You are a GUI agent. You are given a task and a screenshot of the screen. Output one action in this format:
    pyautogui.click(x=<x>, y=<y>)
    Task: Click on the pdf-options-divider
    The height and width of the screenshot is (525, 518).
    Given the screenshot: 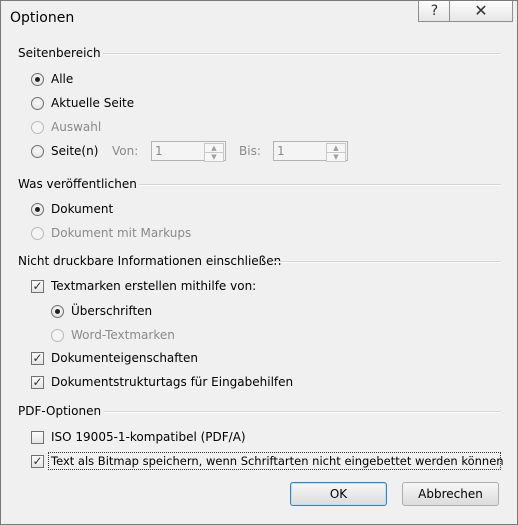 What is the action you would take?
    pyautogui.click(x=302, y=412)
    